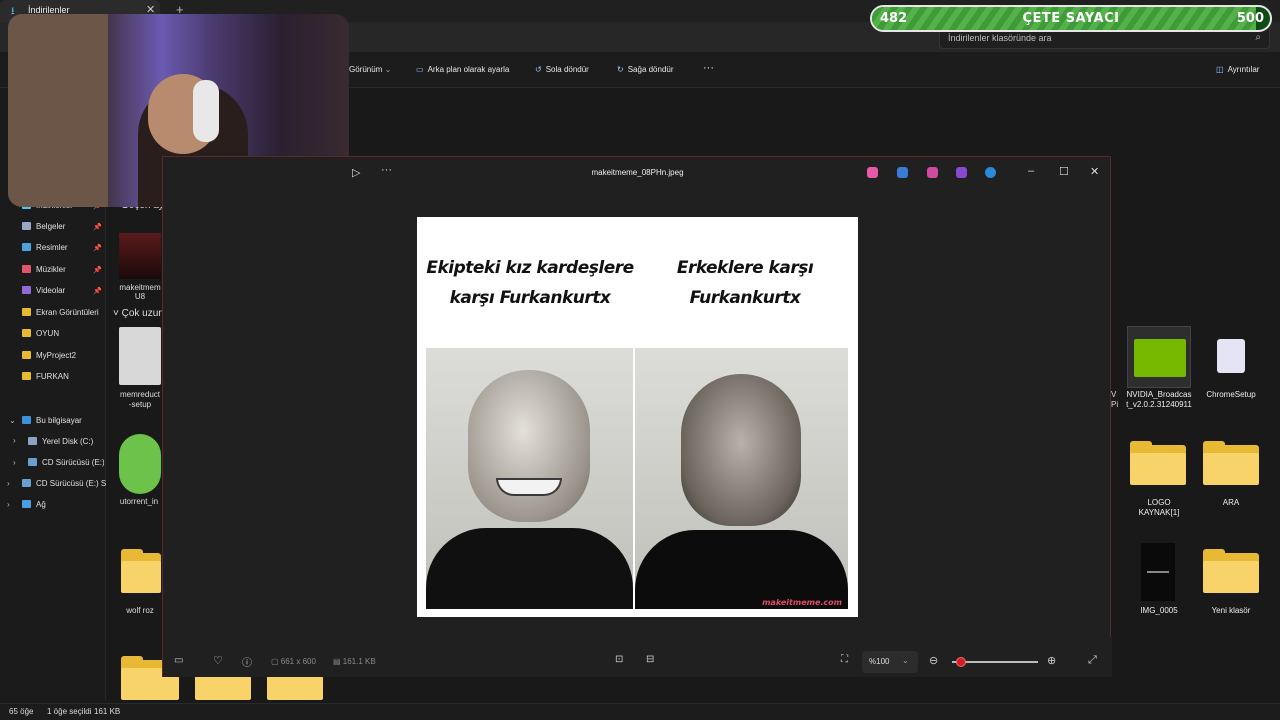 This screenshot has height=720, width=1280. Describe the element at coordinates (49, 355) in the screenshot. I see `sidebar-item-folder: MyProject2` at that location.